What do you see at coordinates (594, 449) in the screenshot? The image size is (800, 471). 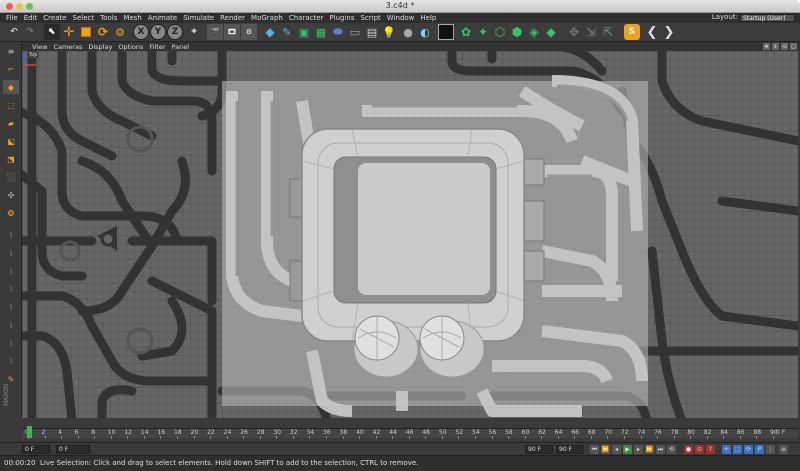 I see `go-to-start-icon: ⏮` at bounding box center [594, 449].